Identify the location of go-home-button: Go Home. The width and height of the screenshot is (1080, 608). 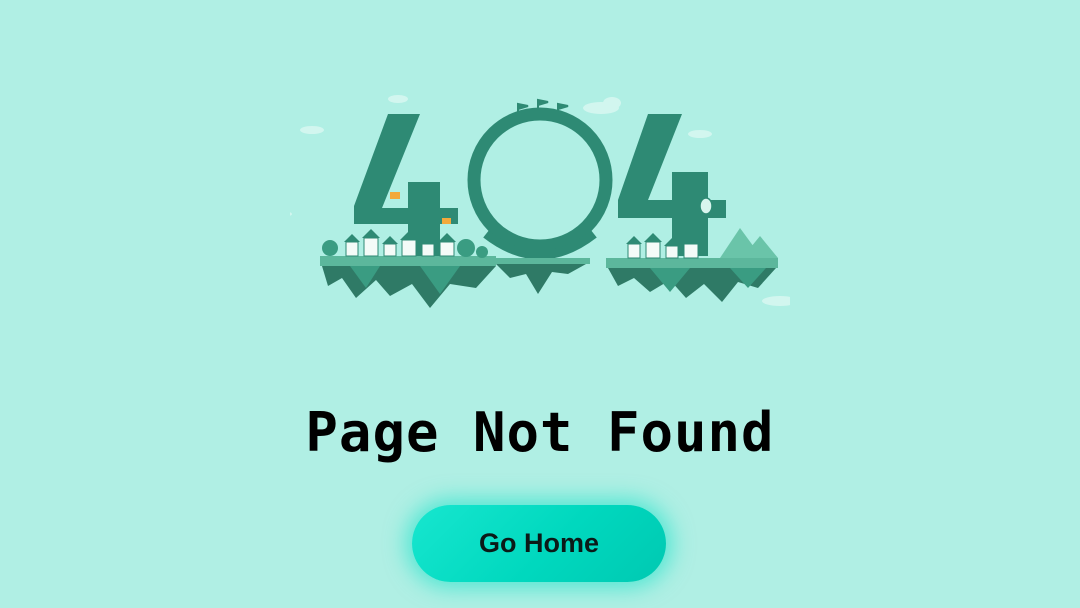
(539, 543).